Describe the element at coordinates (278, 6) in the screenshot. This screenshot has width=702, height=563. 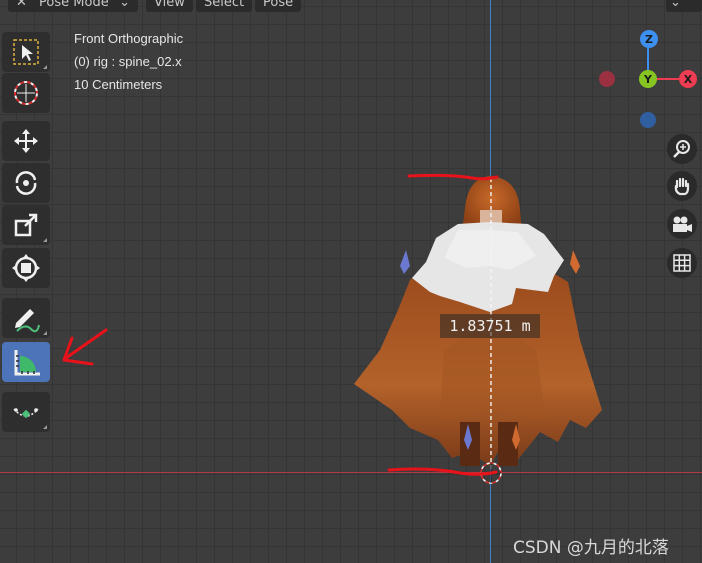
I see `menu-pose: Pose` at that location.